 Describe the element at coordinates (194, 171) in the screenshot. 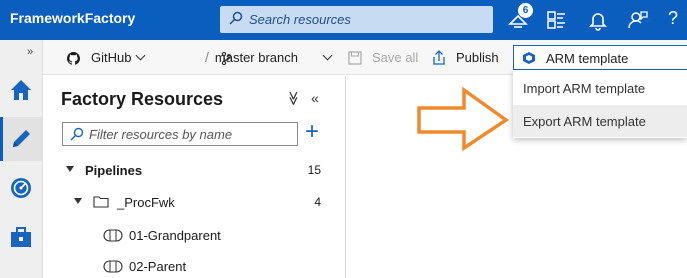

I see `tree-node-pipelines: Pipelines 15` at that location.